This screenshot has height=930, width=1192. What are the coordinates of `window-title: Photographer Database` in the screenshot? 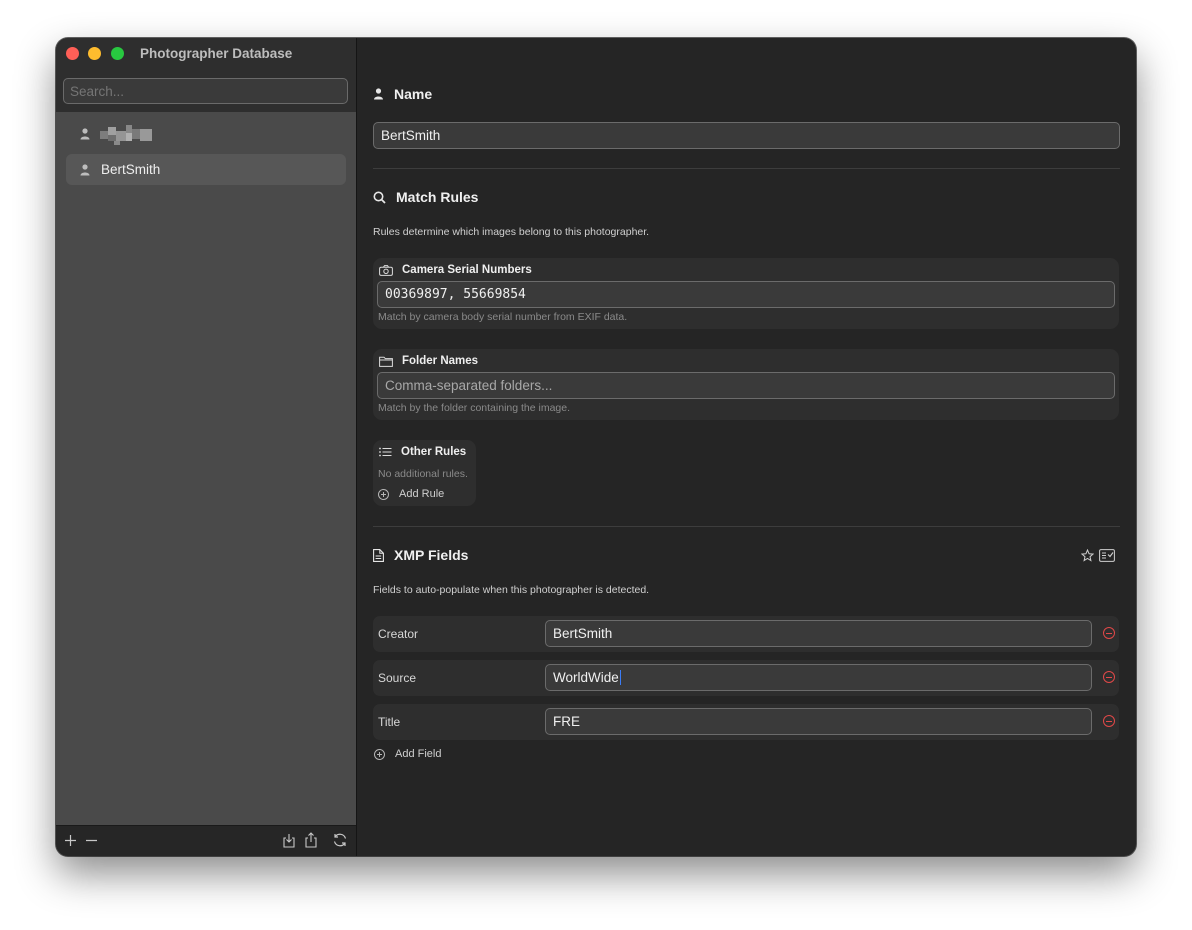 It's located at (216, 53).